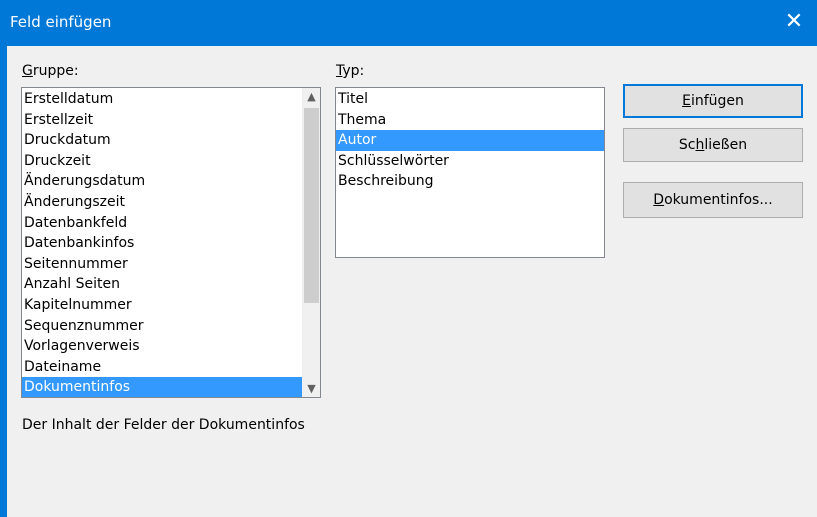 This screenshot has width=817, height=517. Describe the element at coordinates (171, 181) in the screenshot. I see `group-list-item: Änderungsdatum` at that location.